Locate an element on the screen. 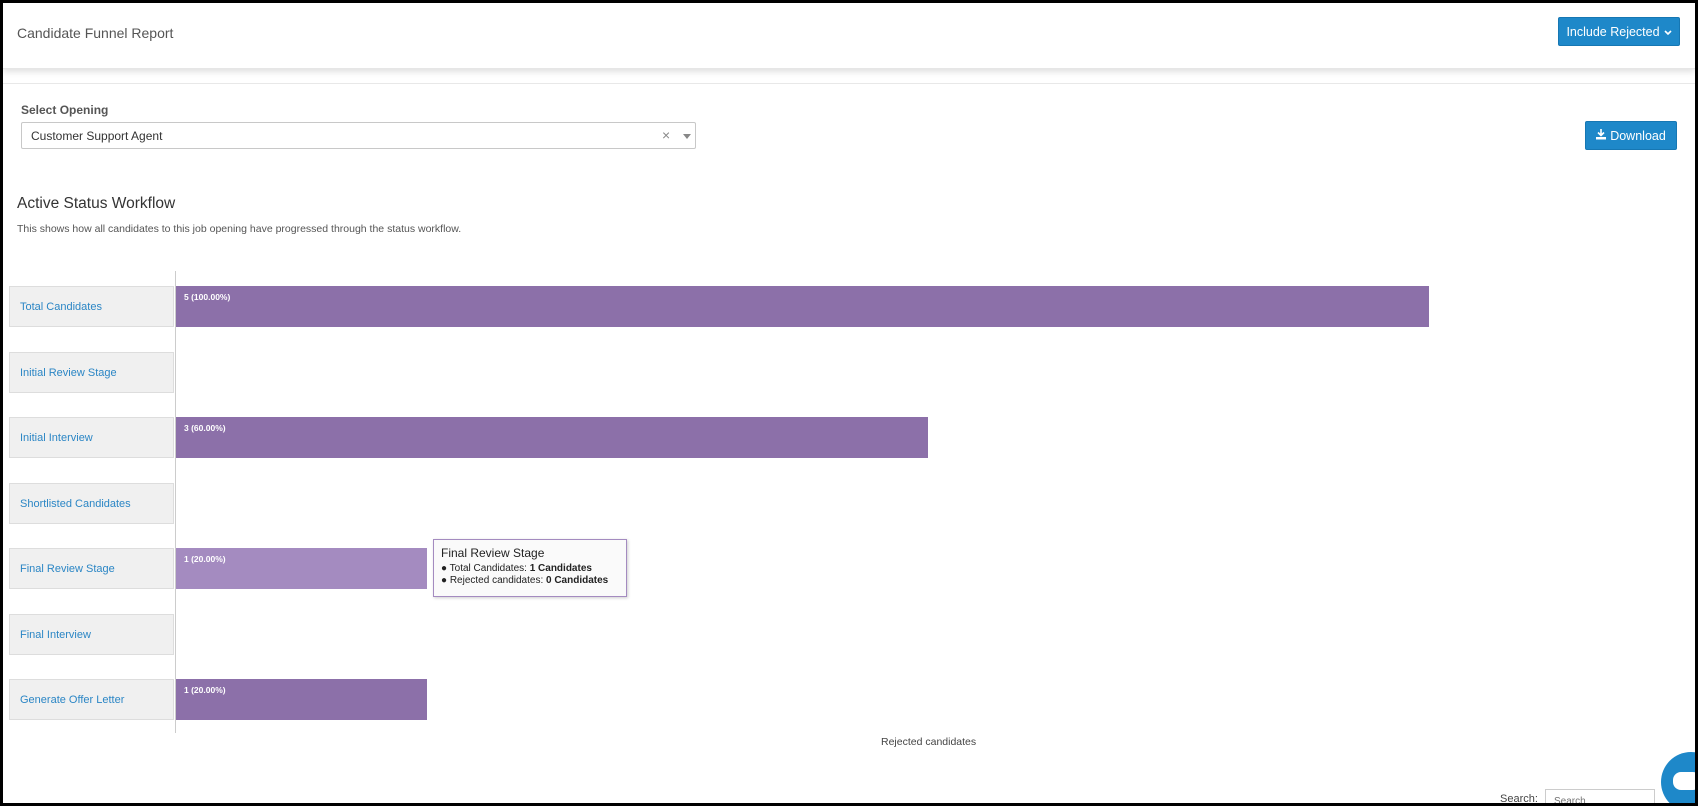 Image resolution: width=1698 pixels, height=806 pixels. page-title: Candidate Funnel Report is located at coordinates (95, 33).